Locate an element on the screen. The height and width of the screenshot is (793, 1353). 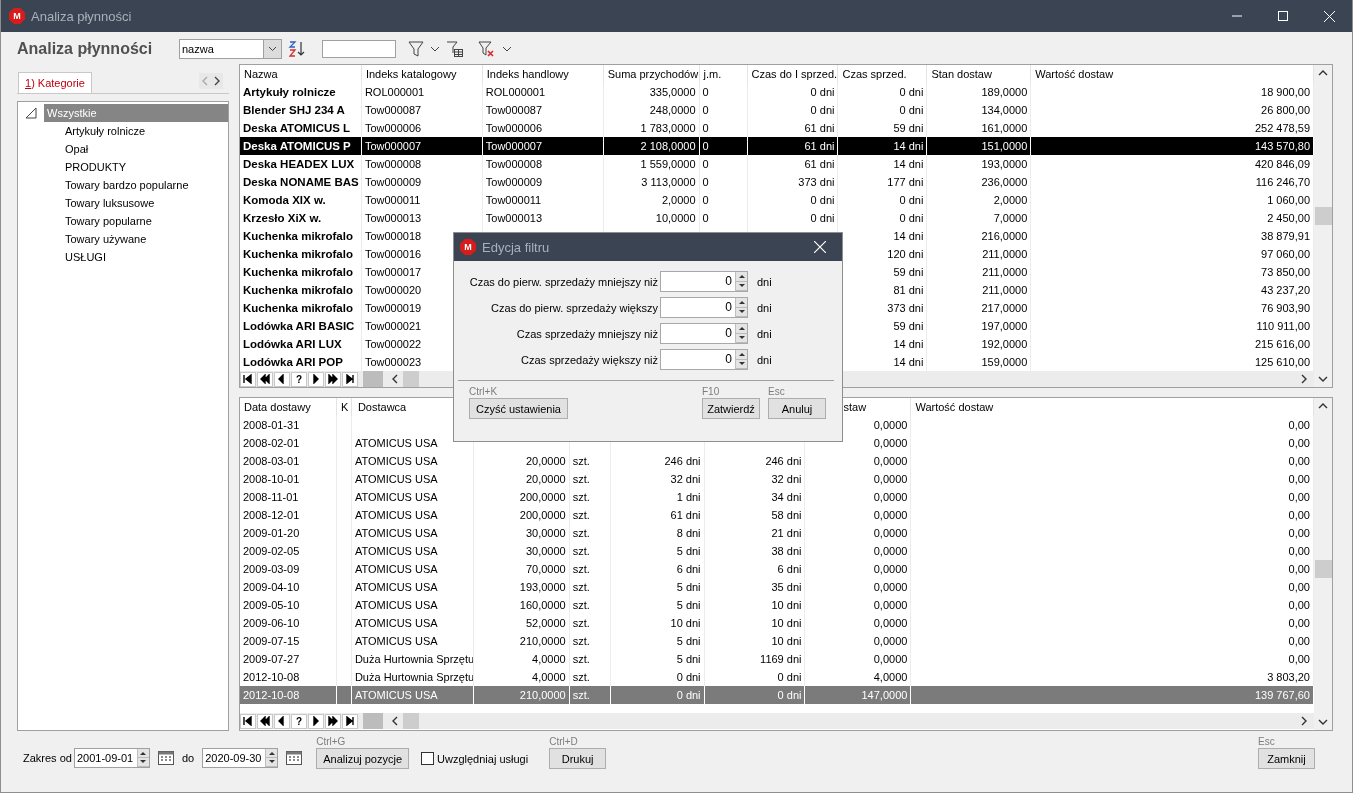
column-header: K is located at coordinates (344, 406).